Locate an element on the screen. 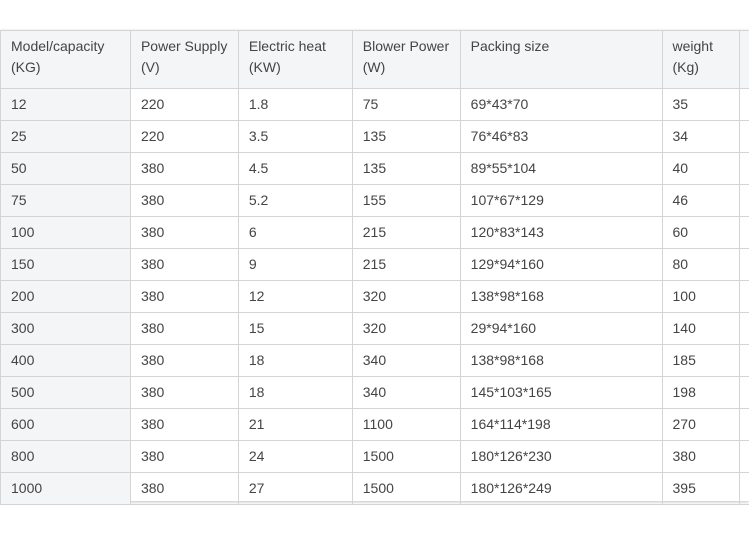  cell-packing-size: 107*67*129 is located at coordinates (561, 200).